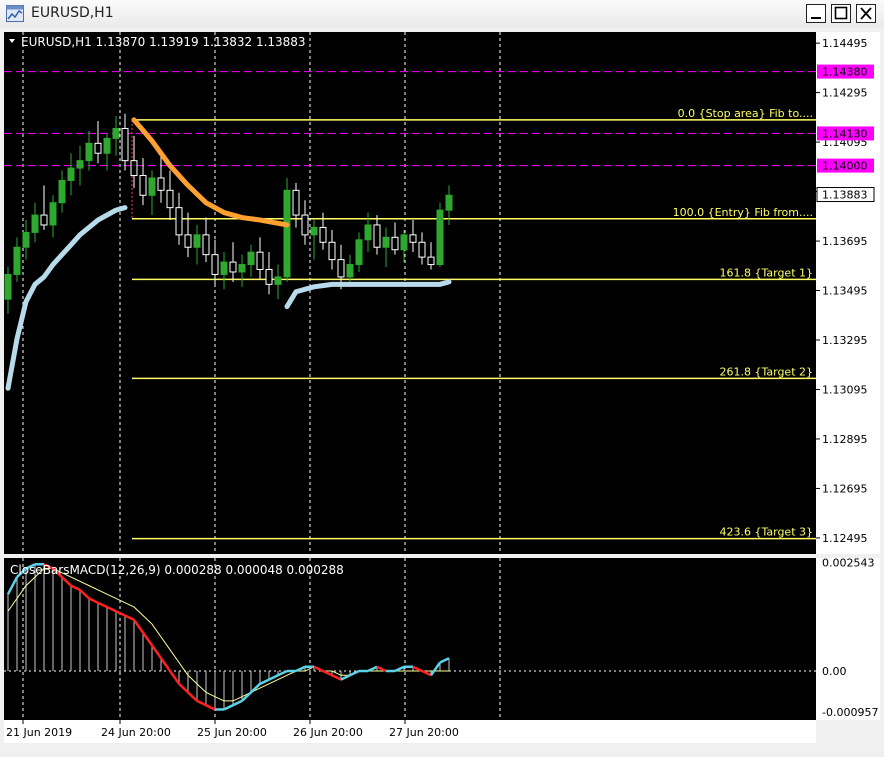 The width and height of the screenshot is (884, 757). What do you see at coordinates (766, 272) in the screenshot?
I see `fib-label: 161.8 {Target 1}` at bounding box center [766, 272].